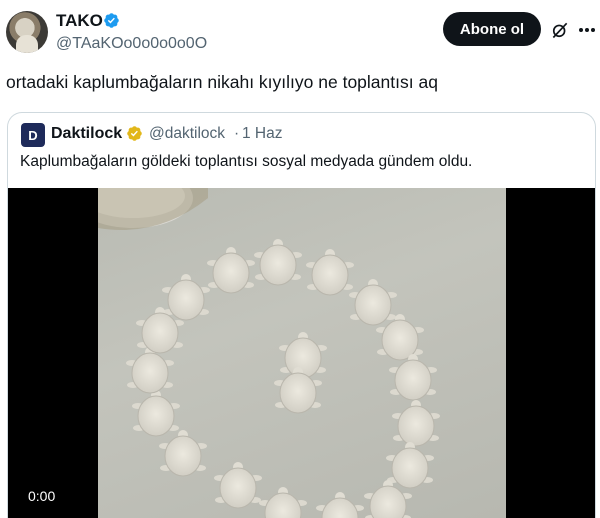 Image resolution: width=600 pixels, height=518 pixels. Describe the element at coordinates (187, 134) in the screenshot. I see `quote-handle: @daktilock` at that location.